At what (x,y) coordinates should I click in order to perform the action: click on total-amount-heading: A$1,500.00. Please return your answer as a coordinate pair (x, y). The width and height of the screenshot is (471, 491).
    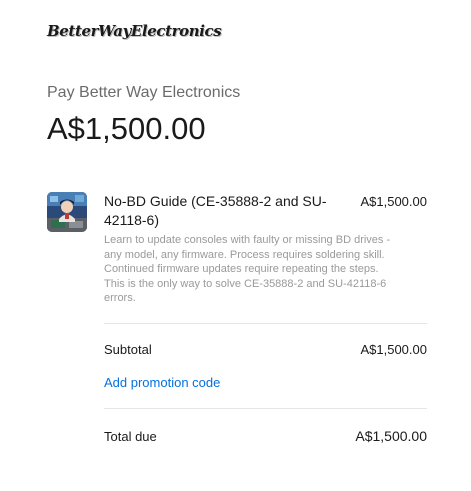
    Looking at the image, I should click on (126, 128).